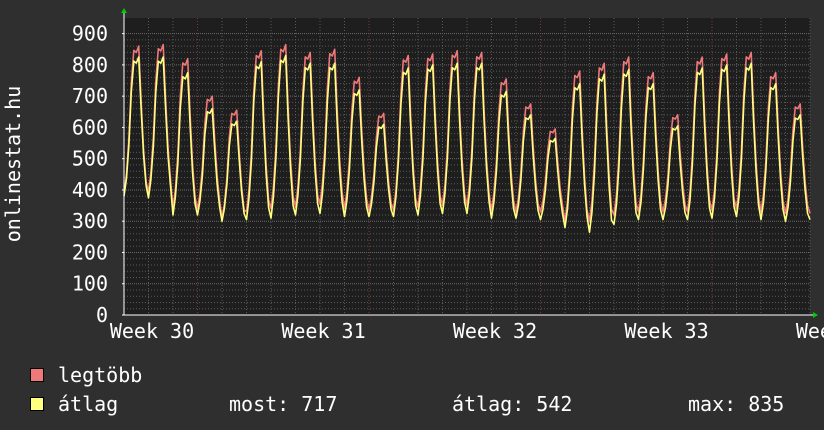  What do you see at coordinates (100, 374) in the screenshot?
I see `legend-label-legtobb: legtöbb` at bounding box center [100, 374].